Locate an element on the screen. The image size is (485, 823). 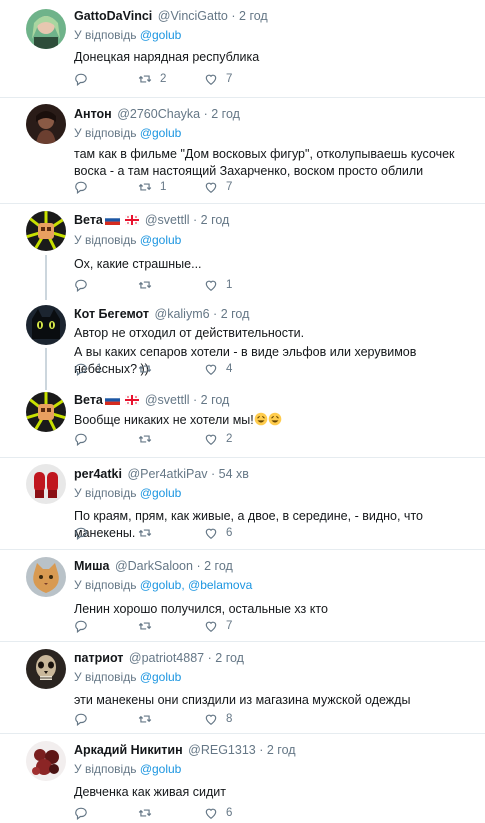
author-handle: @DarkSaloon is located at coordinates (154, 566).